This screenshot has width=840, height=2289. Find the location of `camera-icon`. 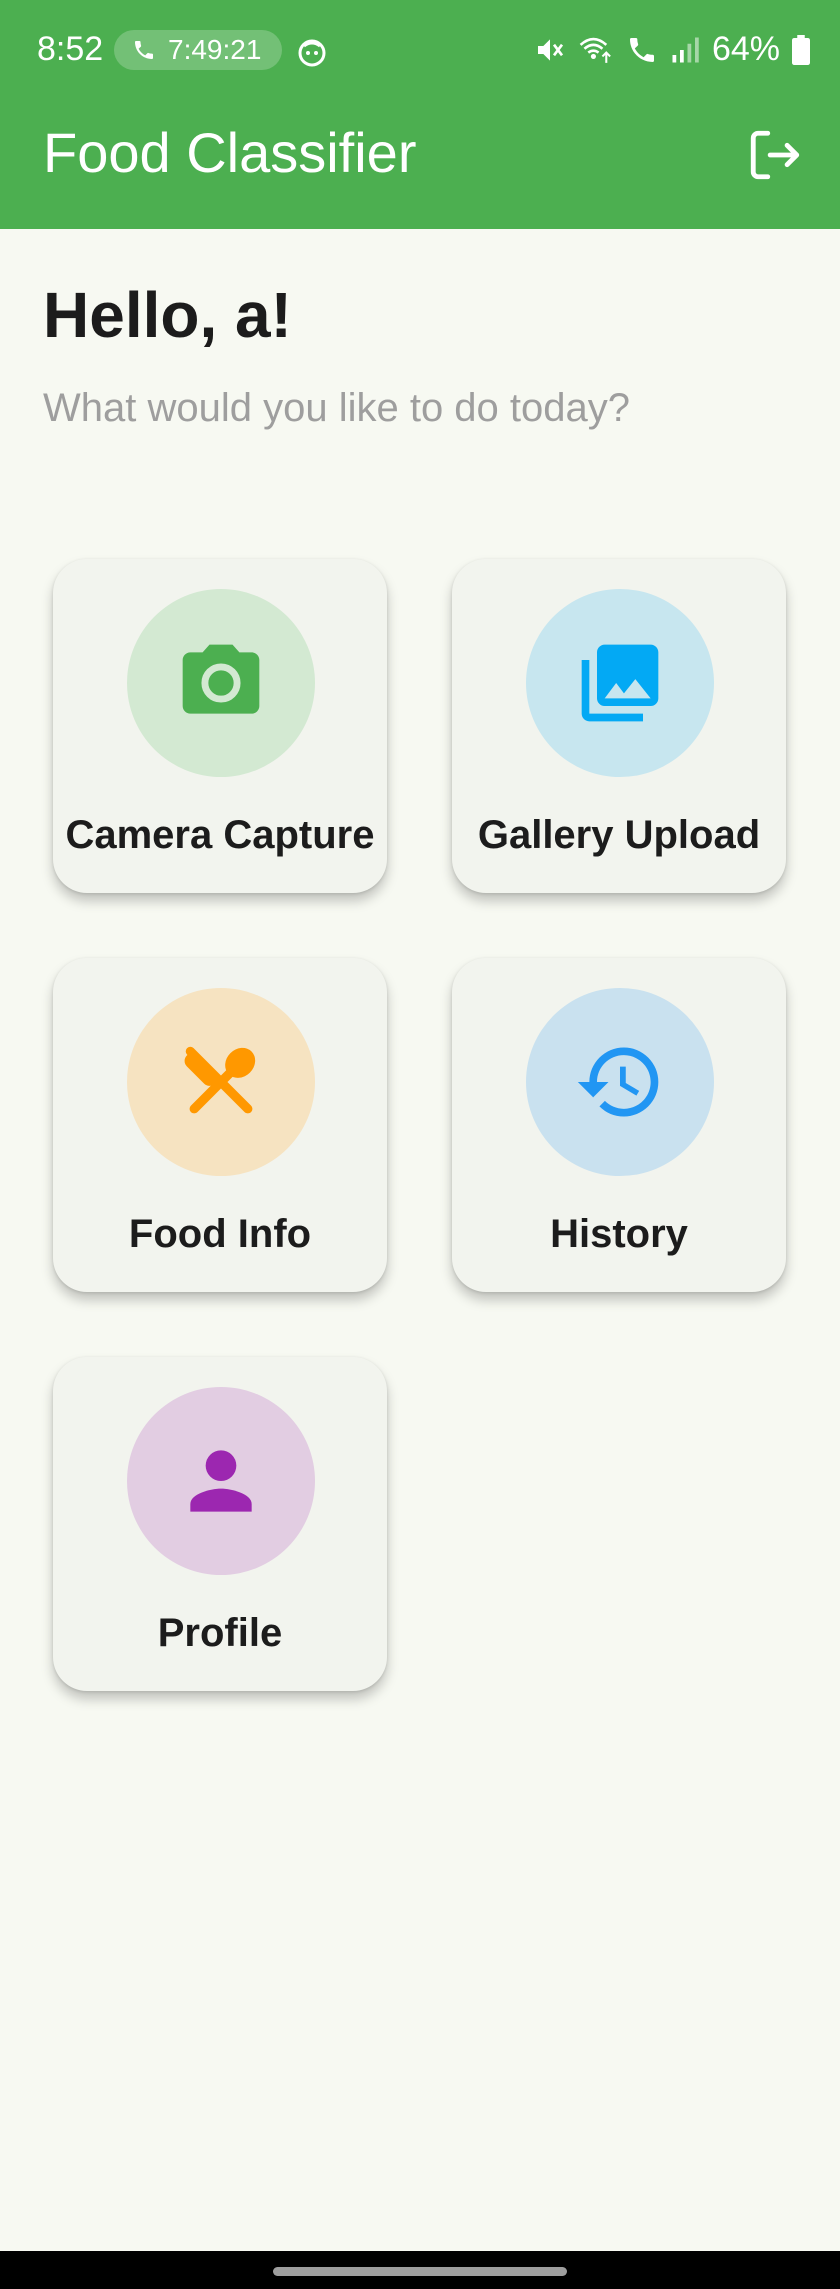

camera-icon is located at coordinates (221, 679).